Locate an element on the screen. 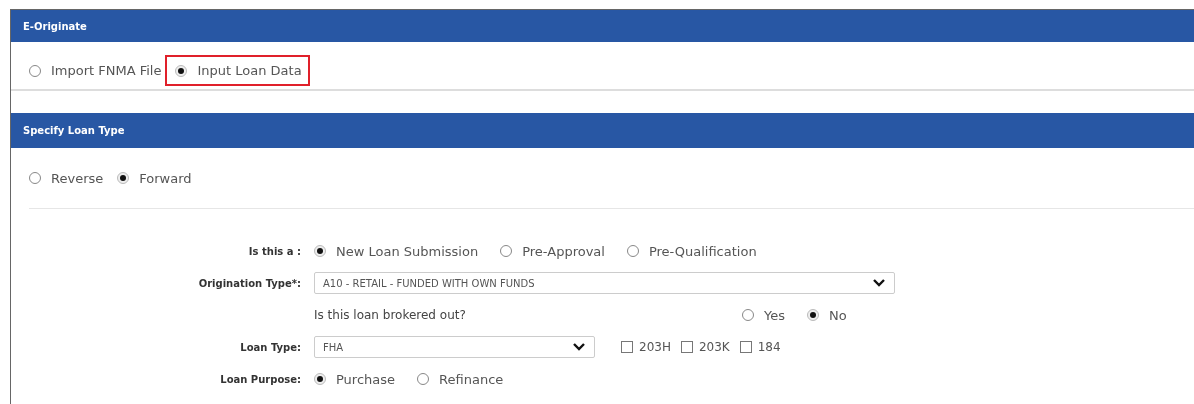 This screenshot has width=1194, height=404. section-header: E-Originate is located at coordinates (602, 26).